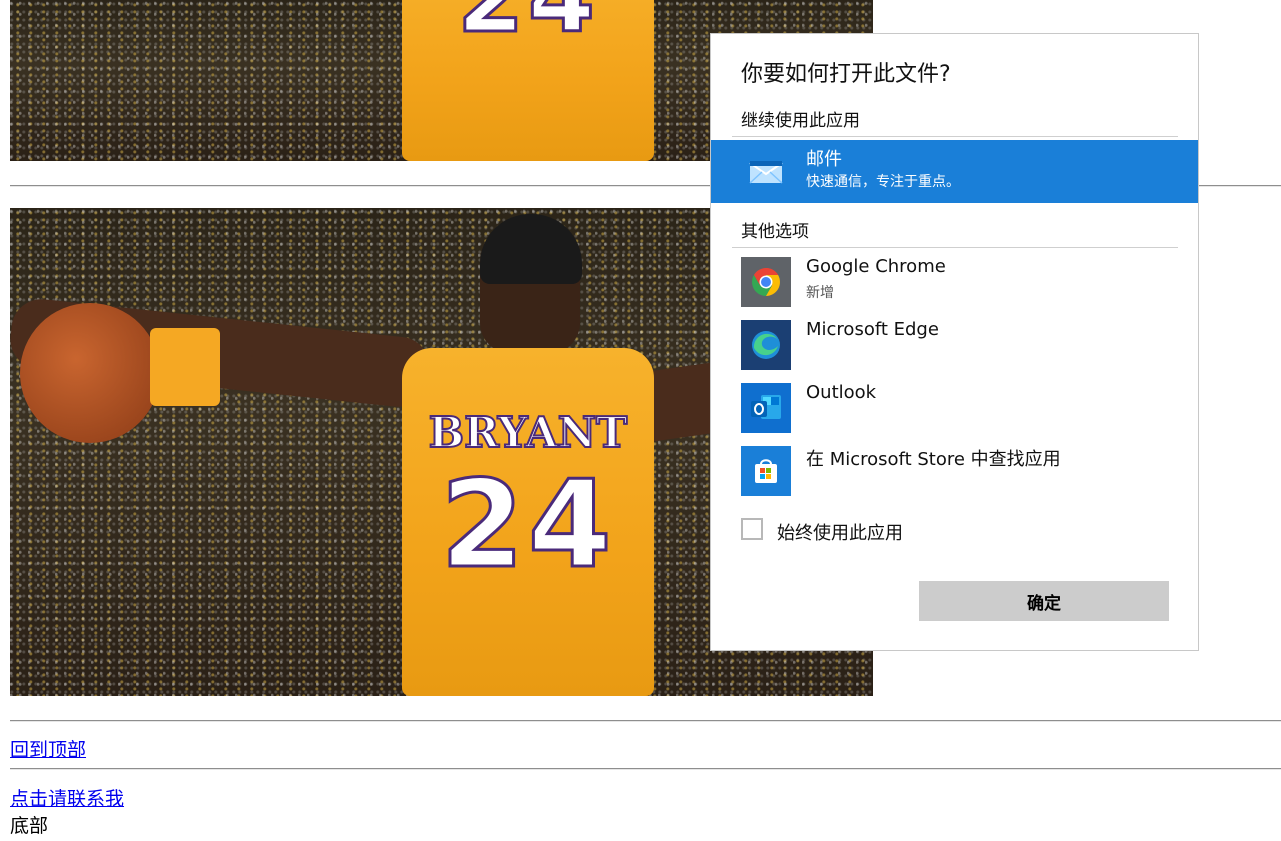  What do you see at coordinates (766, 345) in the screenshot?
I see `edge-icon` at bounding box center [766, 345].